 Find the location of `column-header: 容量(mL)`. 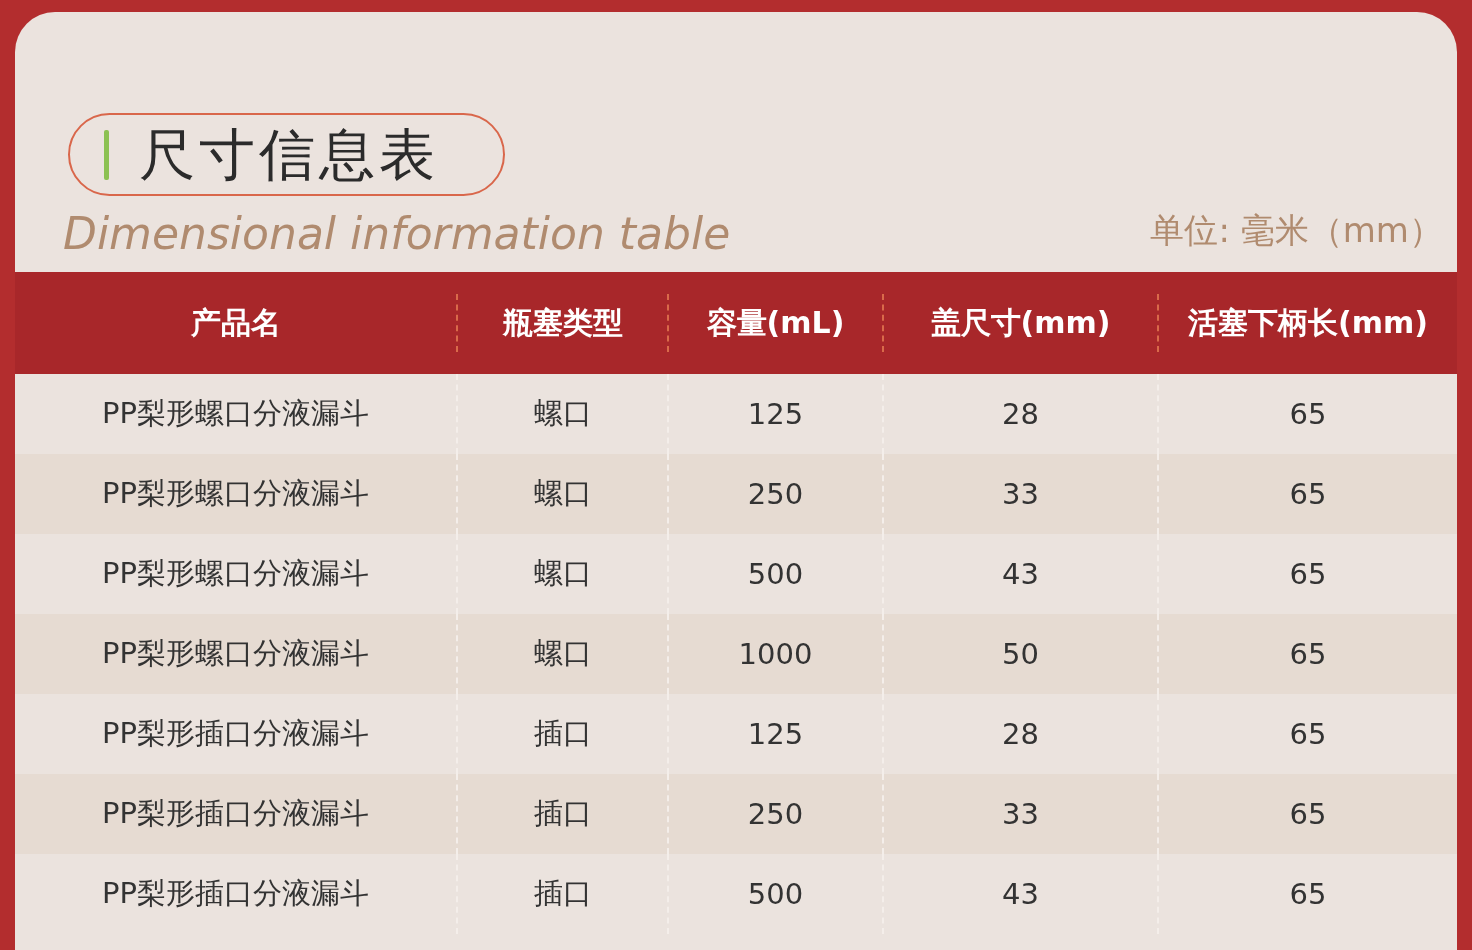

column-header: 容量(mL) is located at coordinates (775, 322).